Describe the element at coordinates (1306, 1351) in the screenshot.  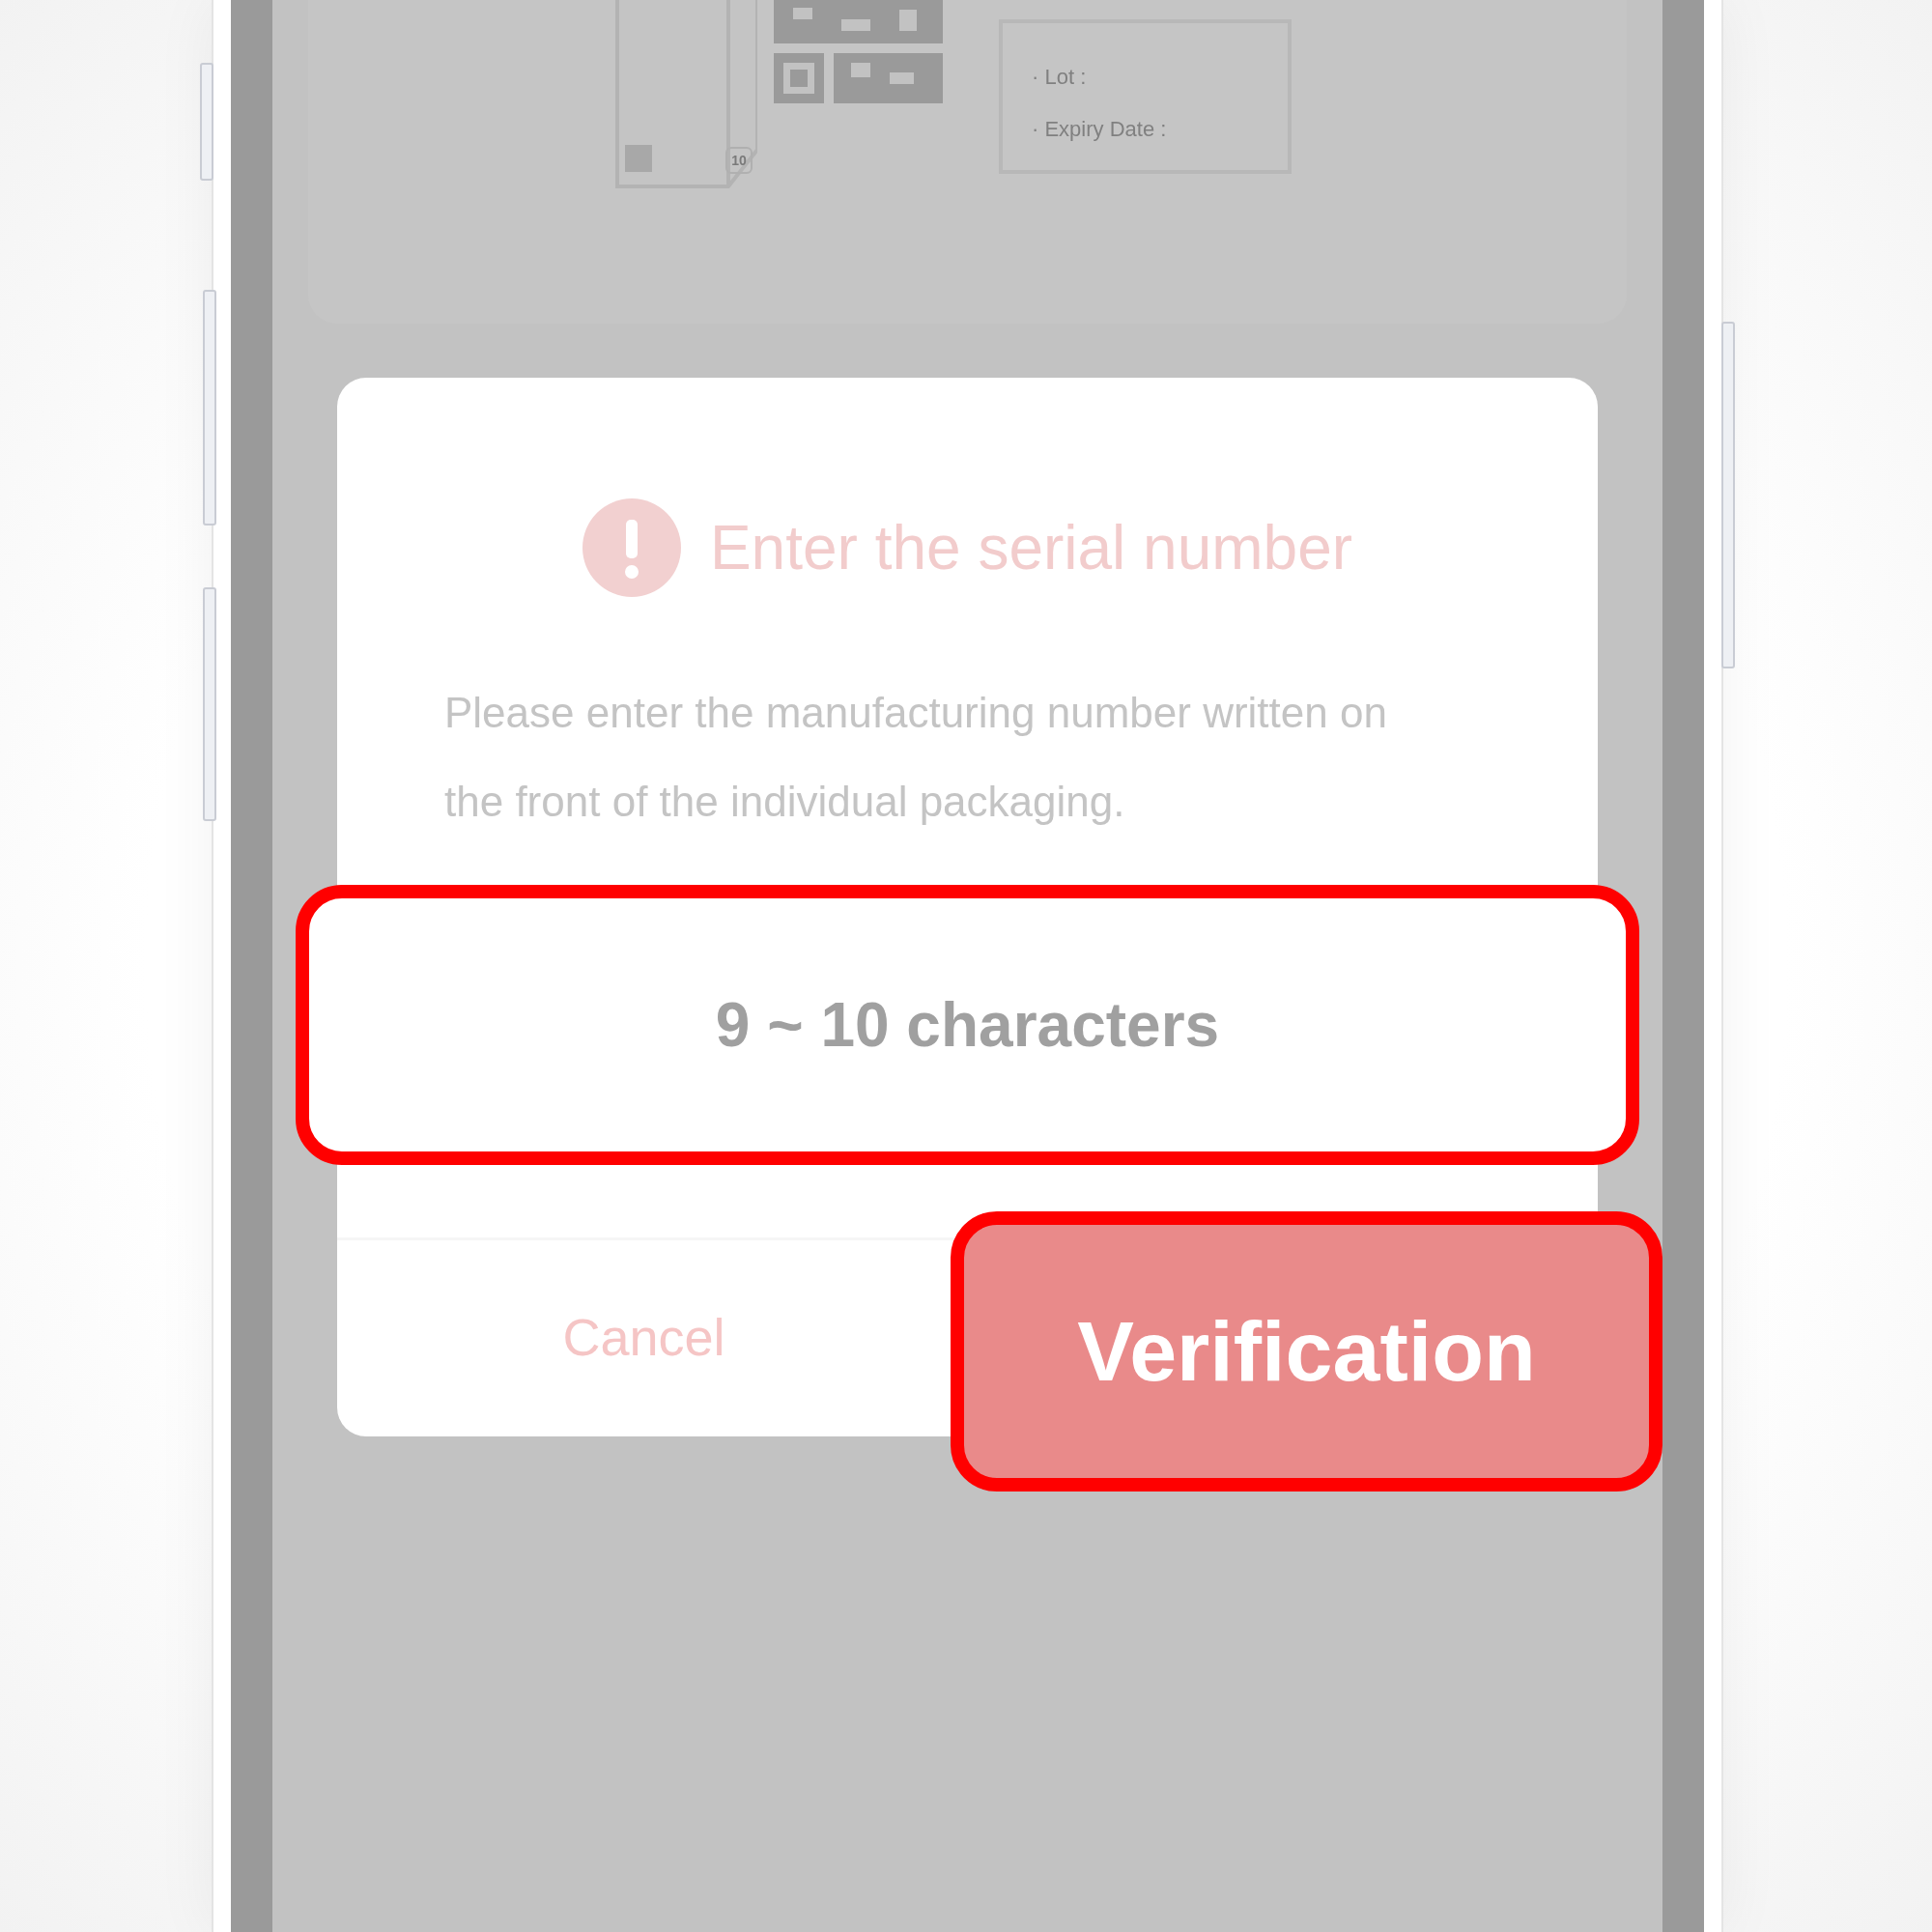
I see `verification-button: Verification` at that location.